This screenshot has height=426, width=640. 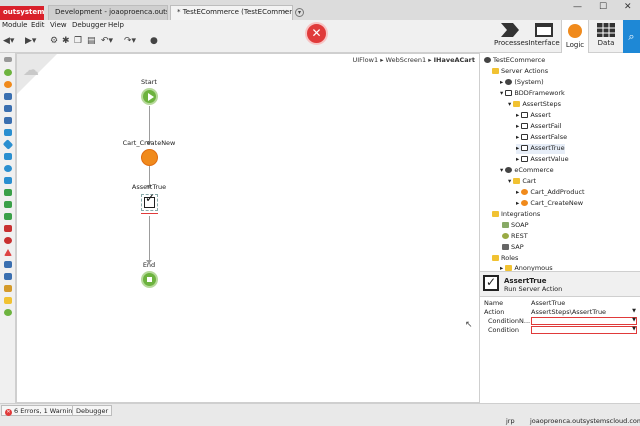 I want to click on prop-name-label: Name, so click(x=494, y=303).